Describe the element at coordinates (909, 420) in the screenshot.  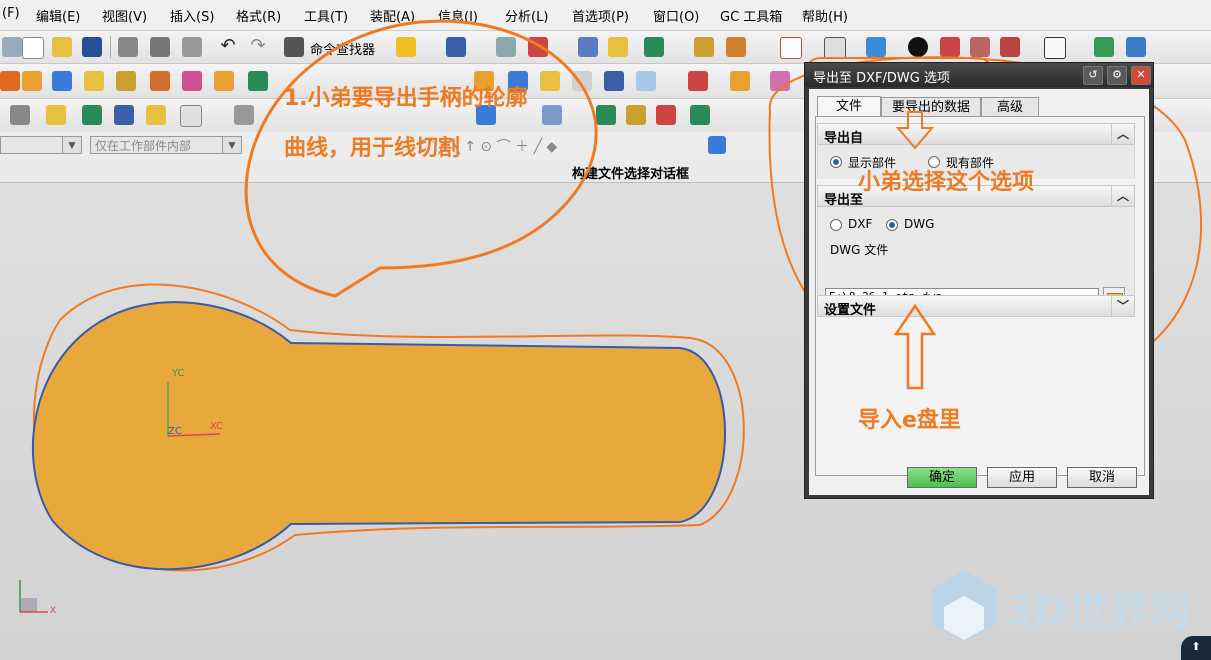
I see `import-drive-note: 导入e盘里` at that location.